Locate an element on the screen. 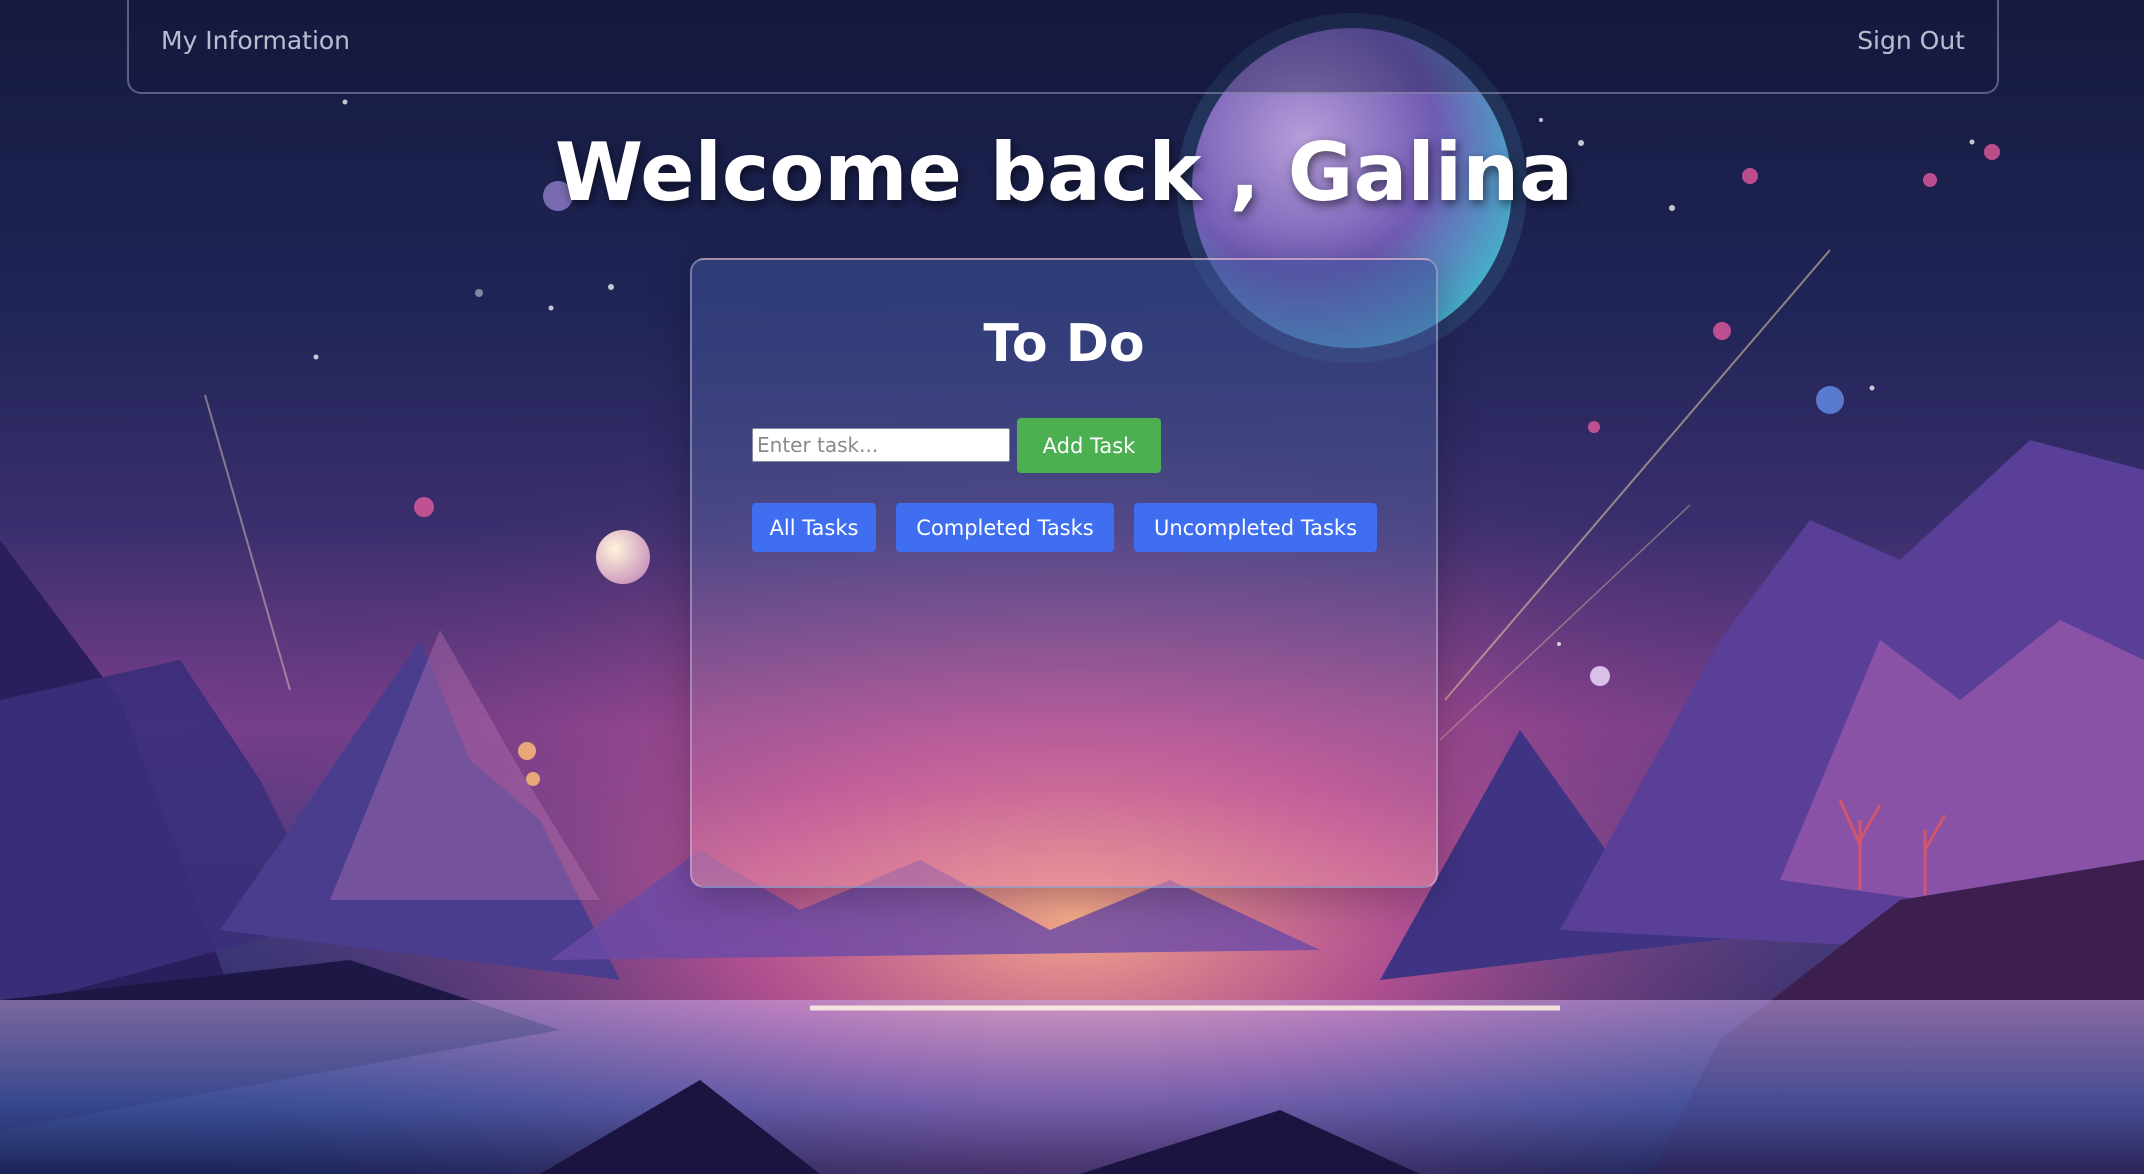 The image size is (2144, 1174). top-navbar: My Information Sign Out is located at coordinates (1063, 47).